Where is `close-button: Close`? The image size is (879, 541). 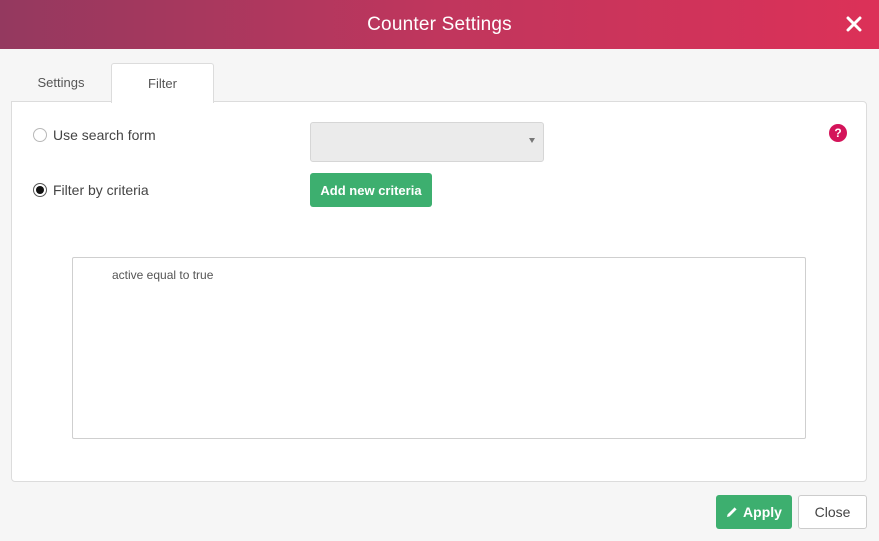 close-button: Close is located at coordinates (832, 512).